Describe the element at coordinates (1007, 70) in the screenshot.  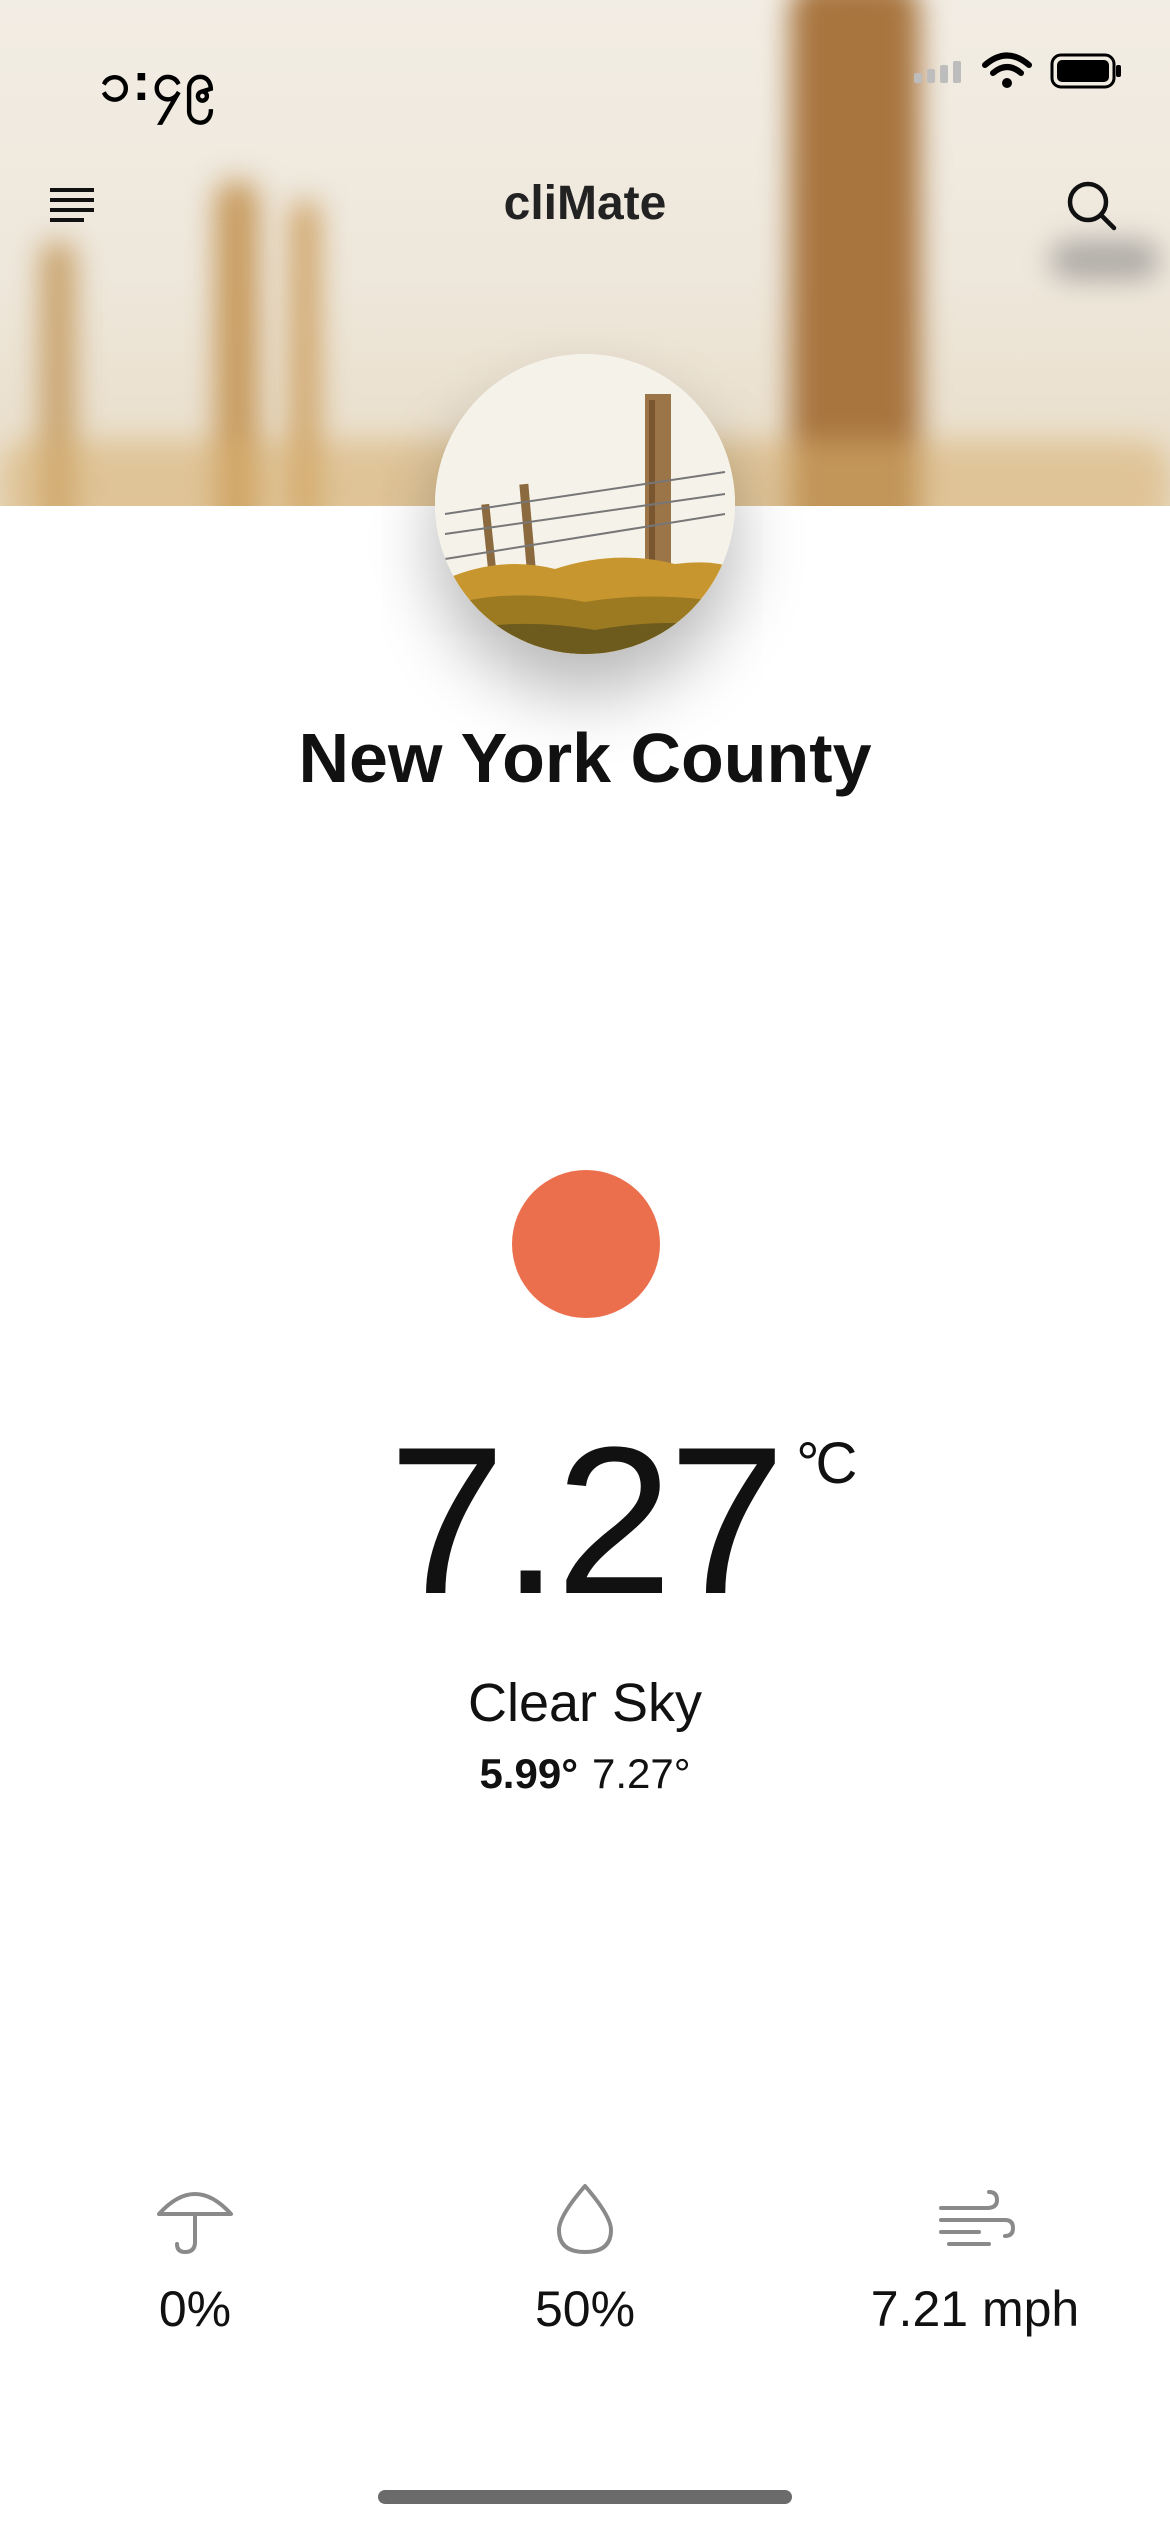
I see `wifi-icon` at that location.